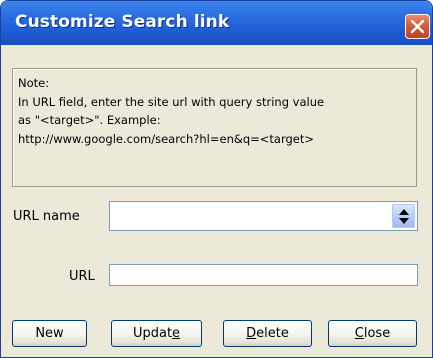  What do you see at coordinates (377, 333) in the screenshot?
I see `close-label-part: lose` at bounding box center [377, 333].